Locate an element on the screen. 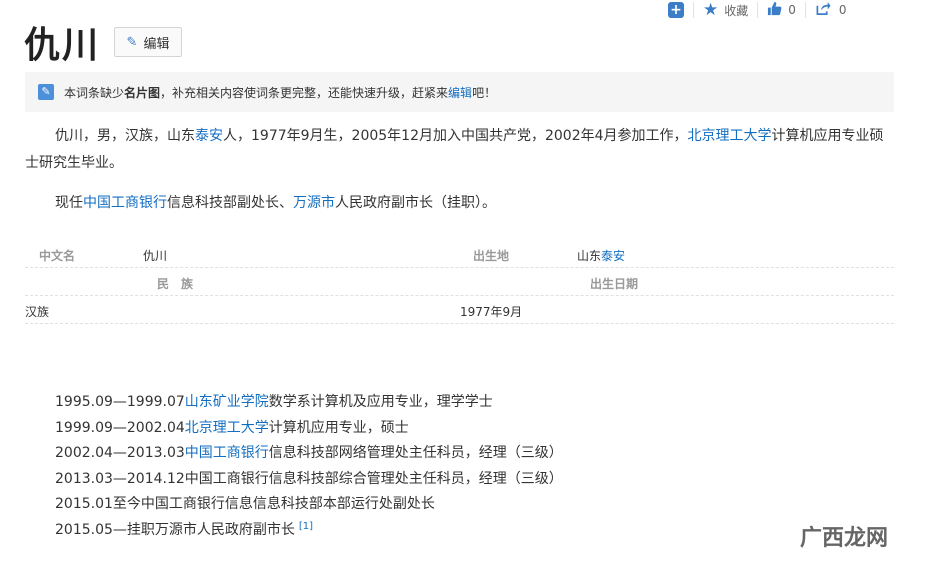  notice-prefix: 本词条缺少 is located at coordinates (94, 92).